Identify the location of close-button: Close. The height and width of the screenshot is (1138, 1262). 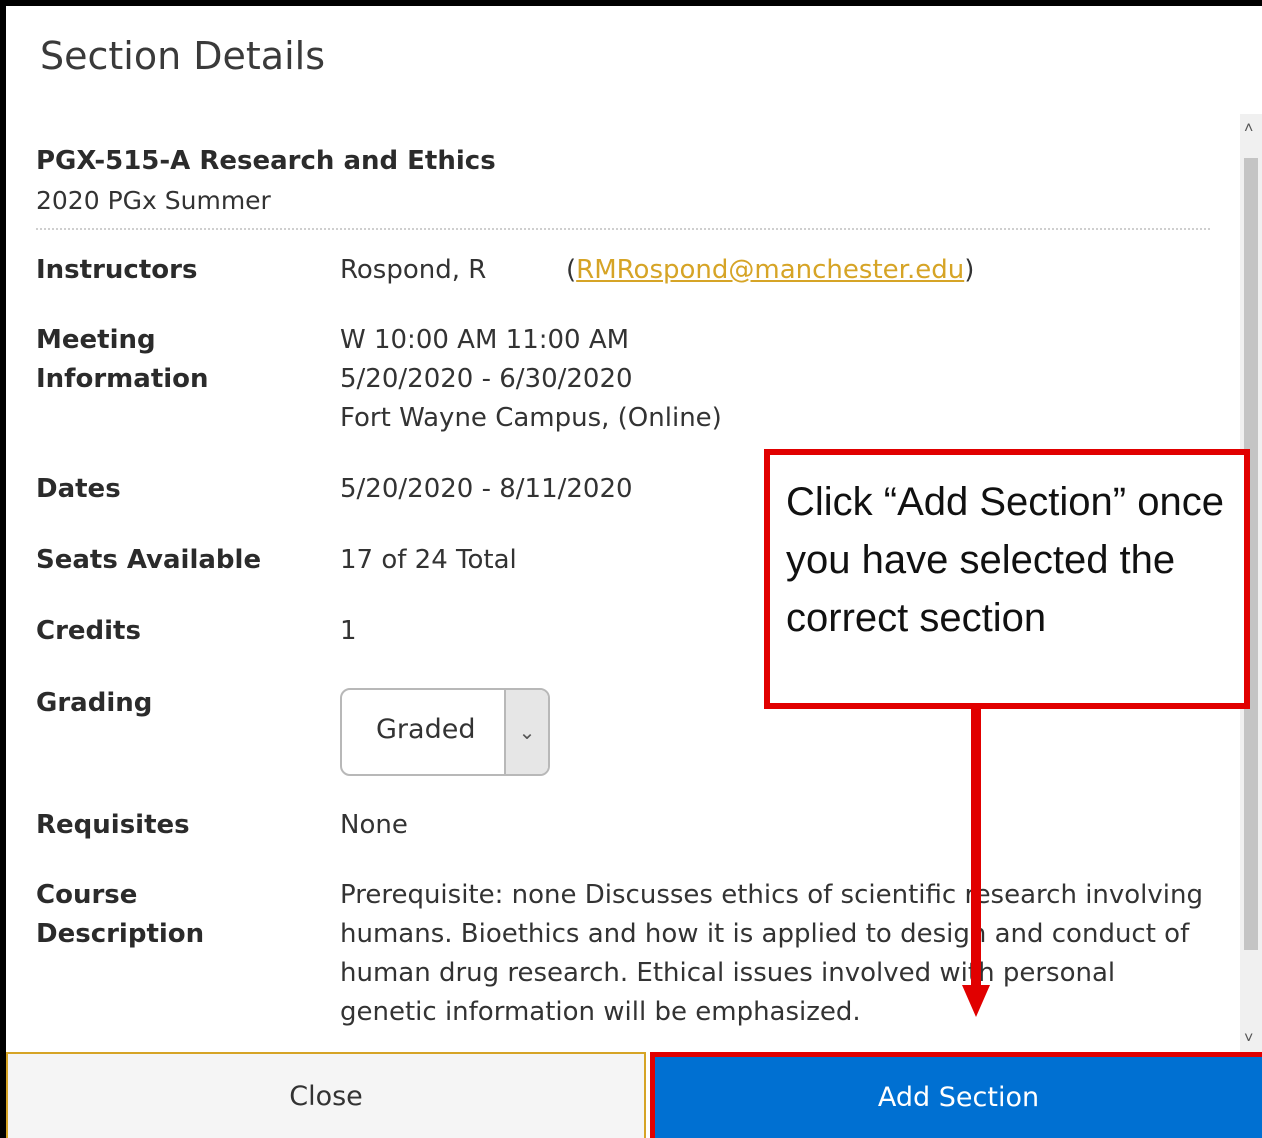
(326, 1095).